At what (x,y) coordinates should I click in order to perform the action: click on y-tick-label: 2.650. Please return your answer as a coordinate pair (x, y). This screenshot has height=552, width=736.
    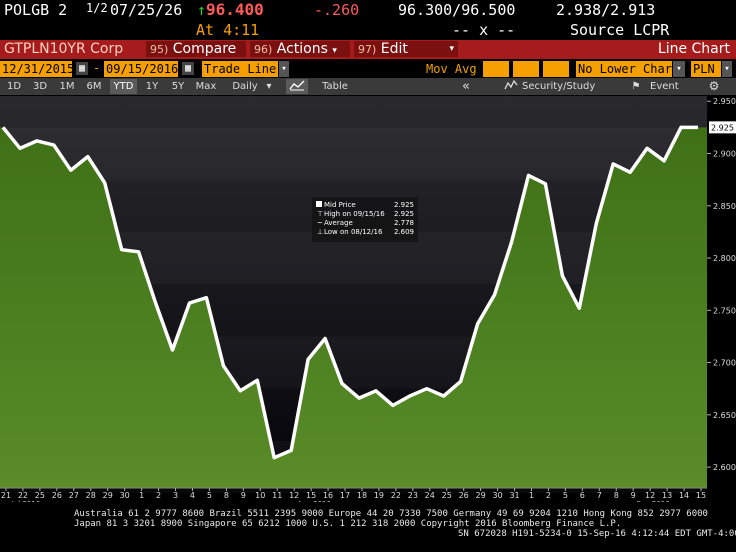
    Looking at the image, I should click on (724, 415).